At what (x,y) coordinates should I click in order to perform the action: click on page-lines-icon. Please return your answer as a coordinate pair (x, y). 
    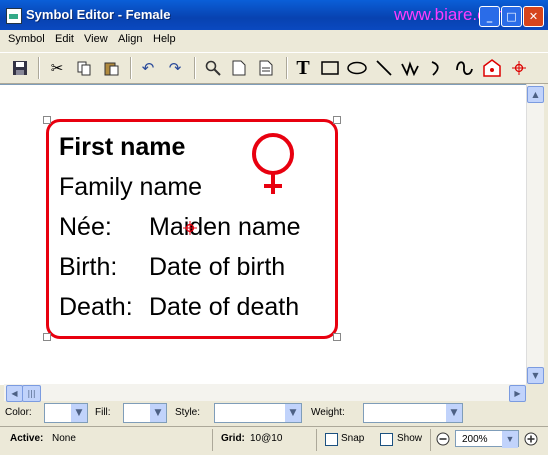
    Looking at the image, I should click on (266, 68).